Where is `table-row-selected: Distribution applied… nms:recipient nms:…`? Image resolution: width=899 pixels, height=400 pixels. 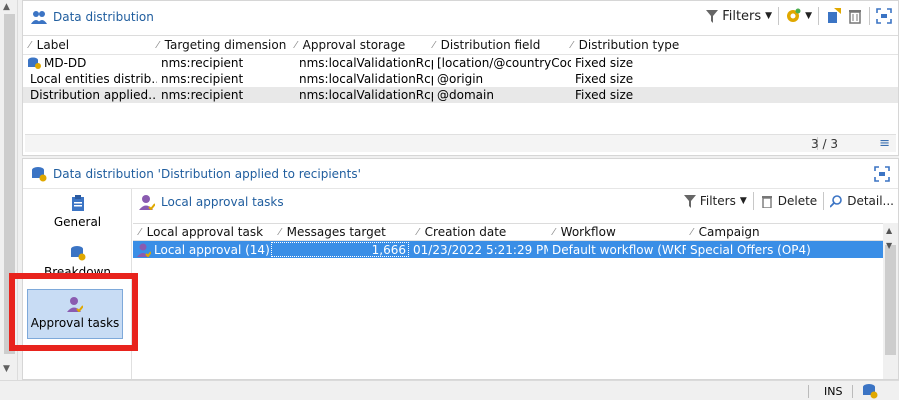 table-row-selected: Distribution applied… nms:recipient nms:… is located at coordinates (460, 95).